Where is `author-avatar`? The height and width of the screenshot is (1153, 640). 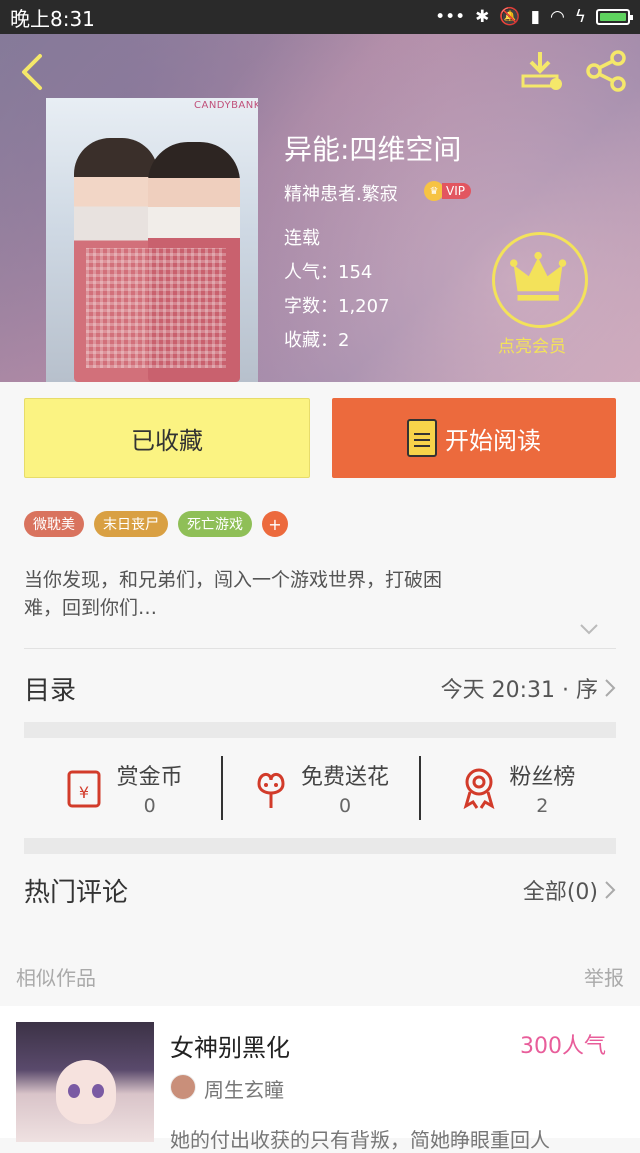
author-avatar is located at coordinates (183, 1087).